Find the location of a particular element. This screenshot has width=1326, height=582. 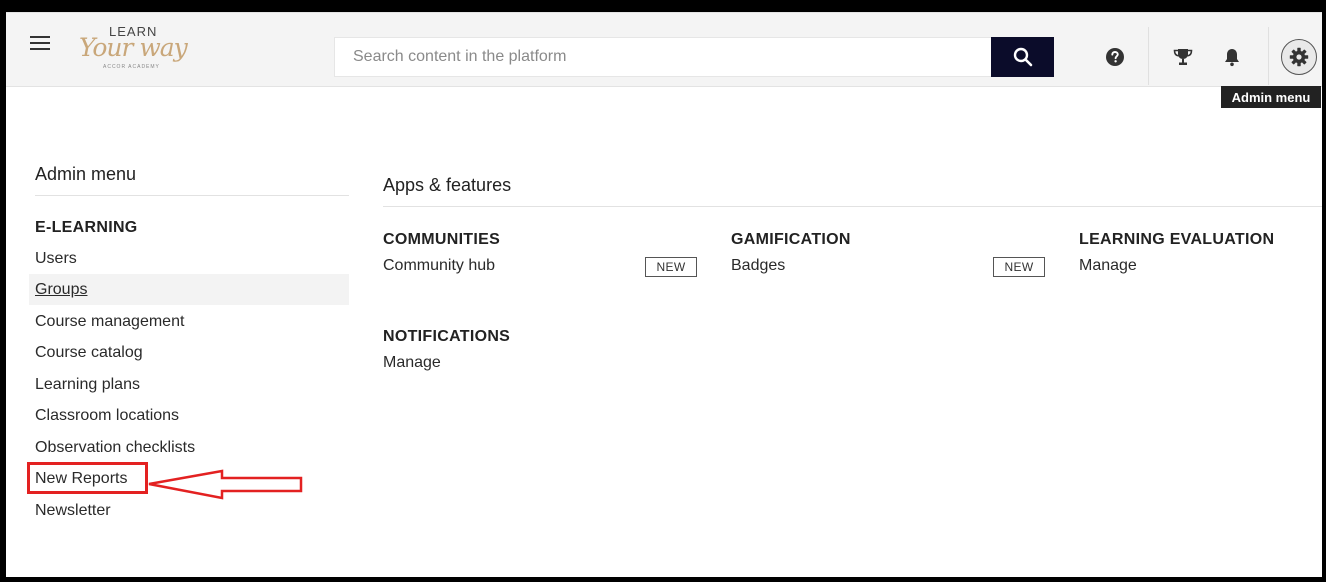

notifications-button is located at coordinates (1232, 57).